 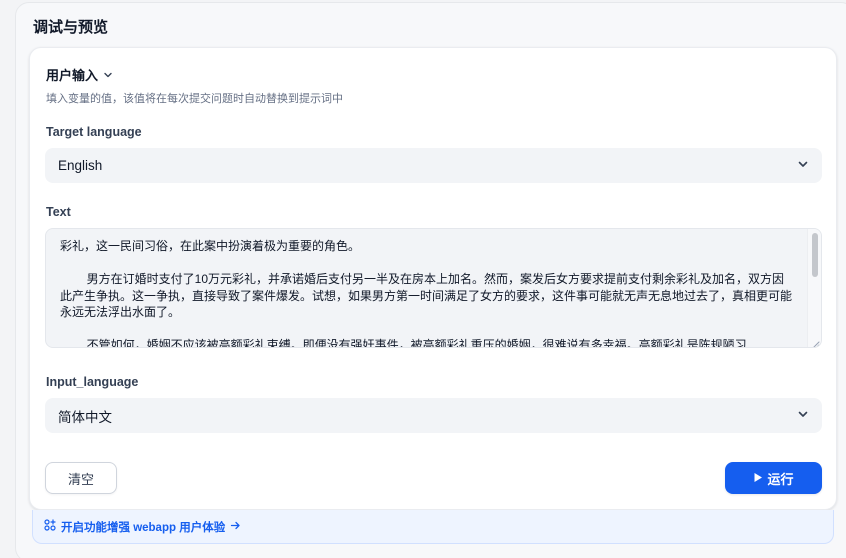 I want to click on user-input-toggle: 用户输入, so click(x=80, y=74).